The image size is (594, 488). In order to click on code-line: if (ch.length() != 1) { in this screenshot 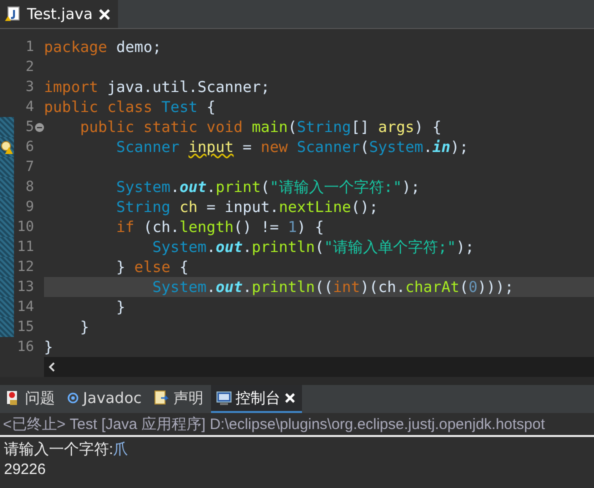, I will do `click(220, 227)`.